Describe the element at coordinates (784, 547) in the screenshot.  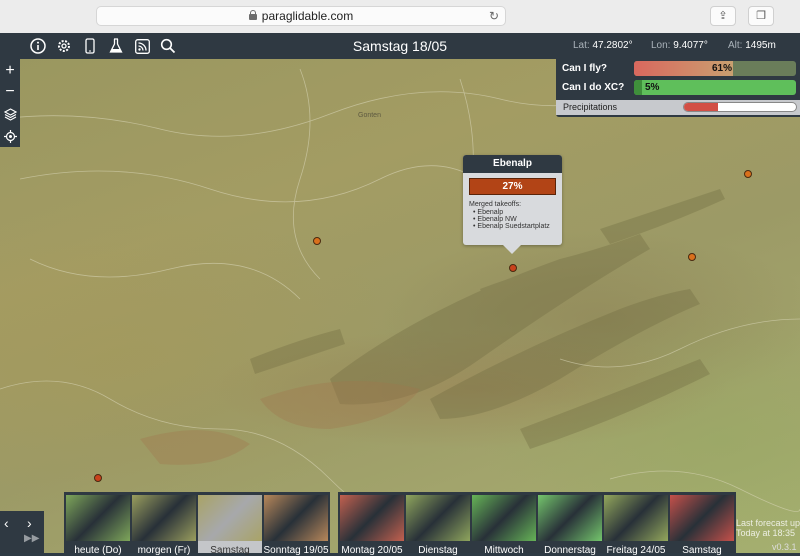
I see `version-label: v0.3.1` at that location.